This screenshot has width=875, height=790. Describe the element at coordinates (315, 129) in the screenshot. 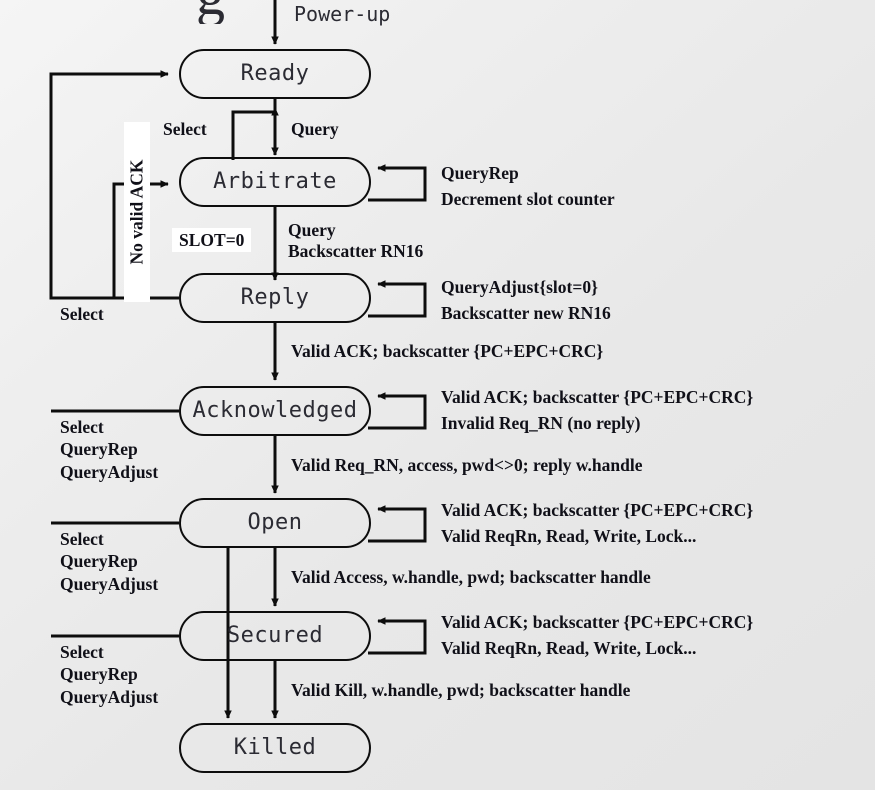

I see `label-ready-to-arbitrate: Query` at that location.